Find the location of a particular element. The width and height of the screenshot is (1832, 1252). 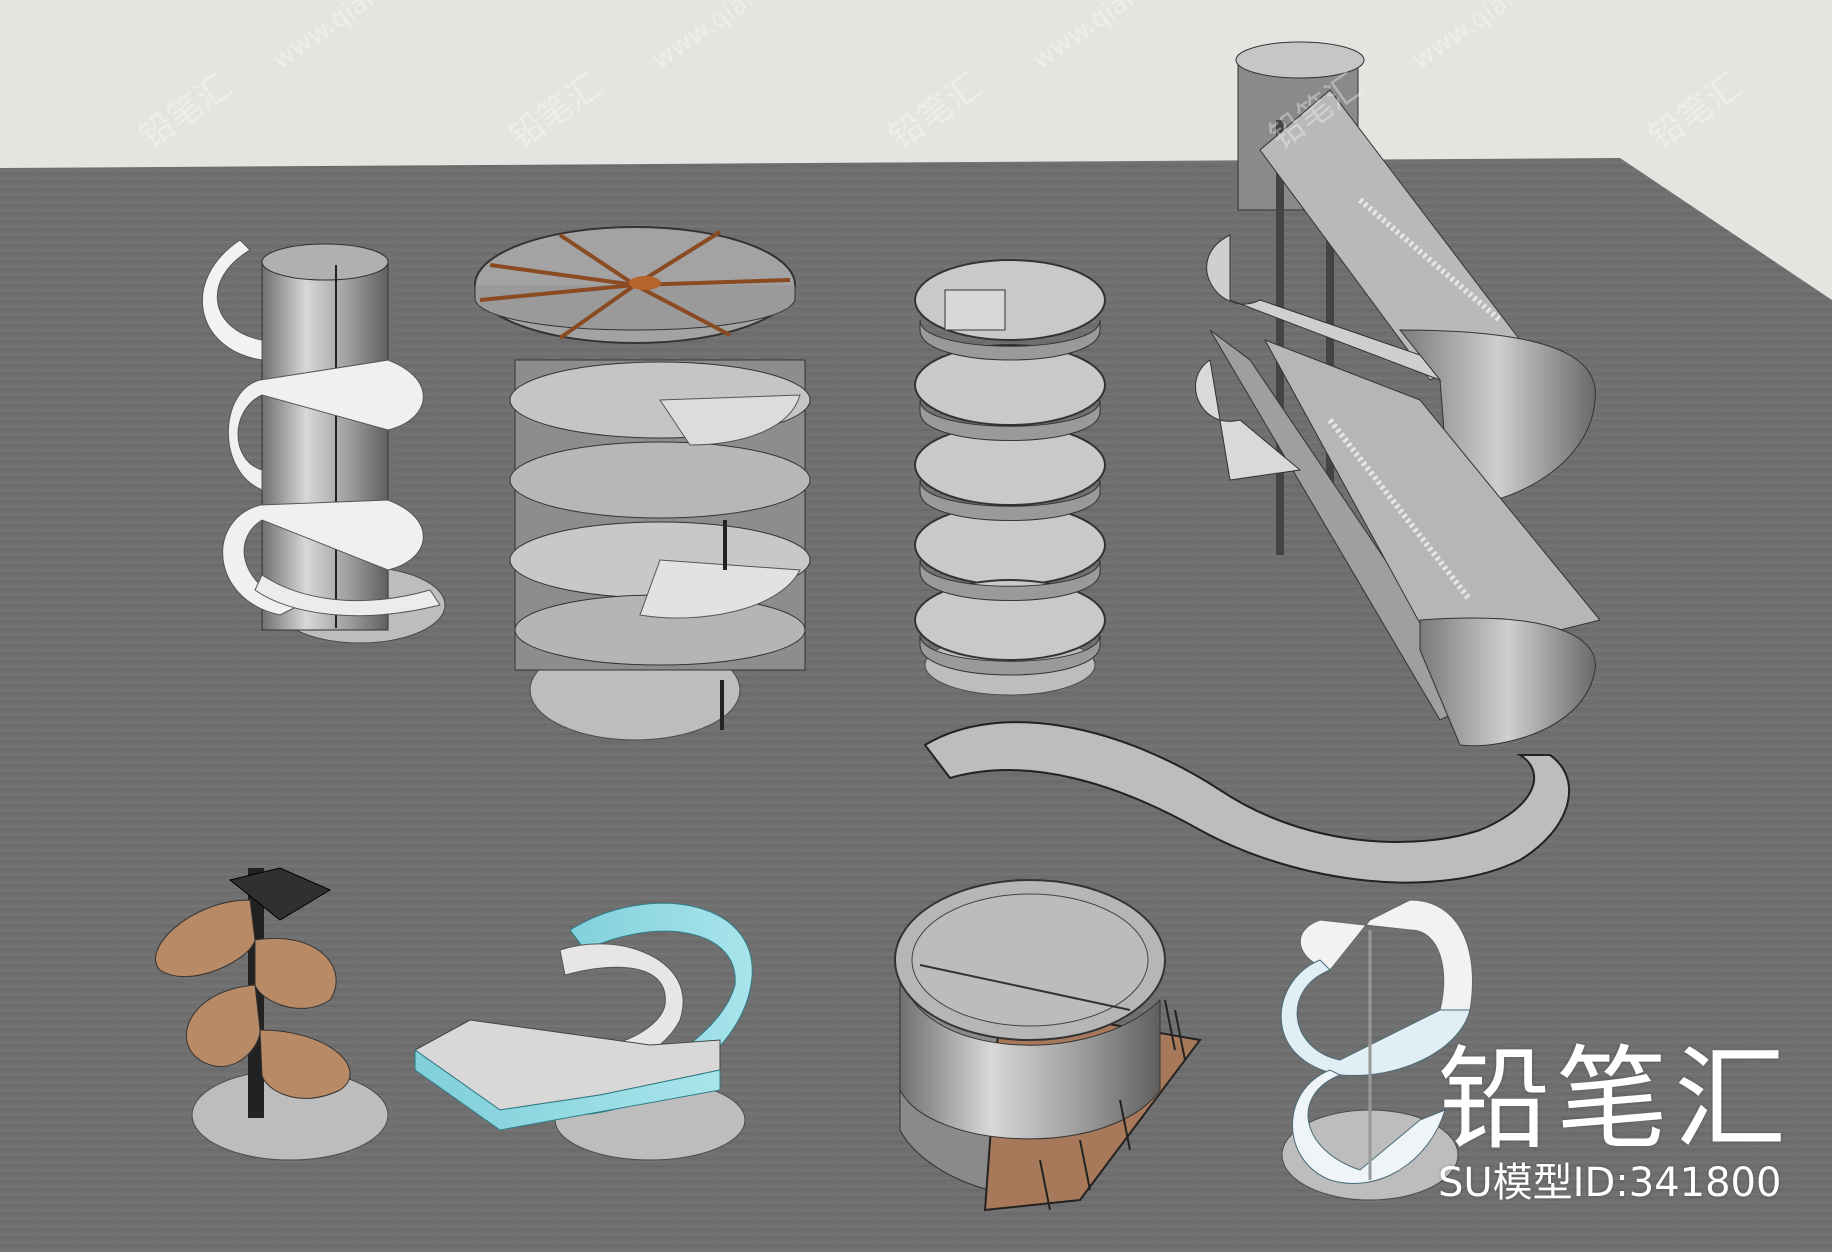

model-id-line: SU模型ID:341800 is located at coordinates (1615, 1183).